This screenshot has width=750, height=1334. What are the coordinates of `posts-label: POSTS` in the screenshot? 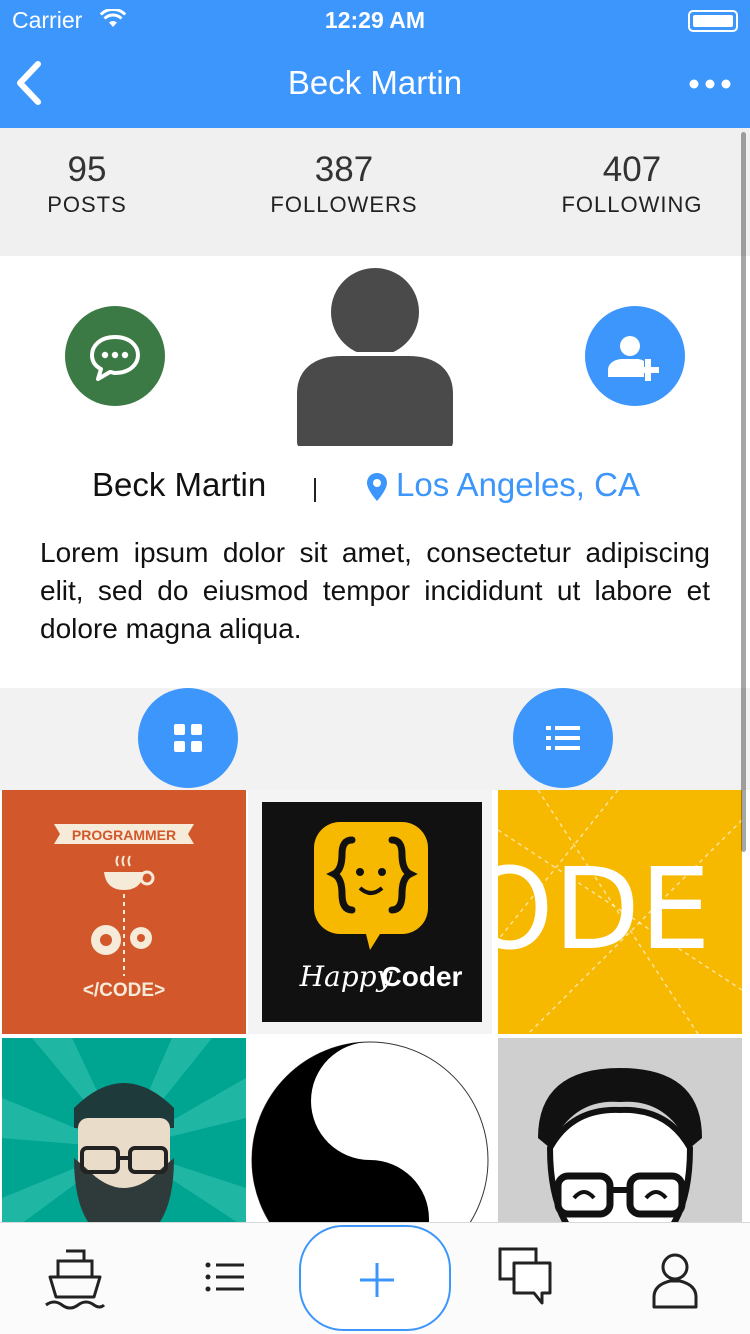 It's located at (87, 204).